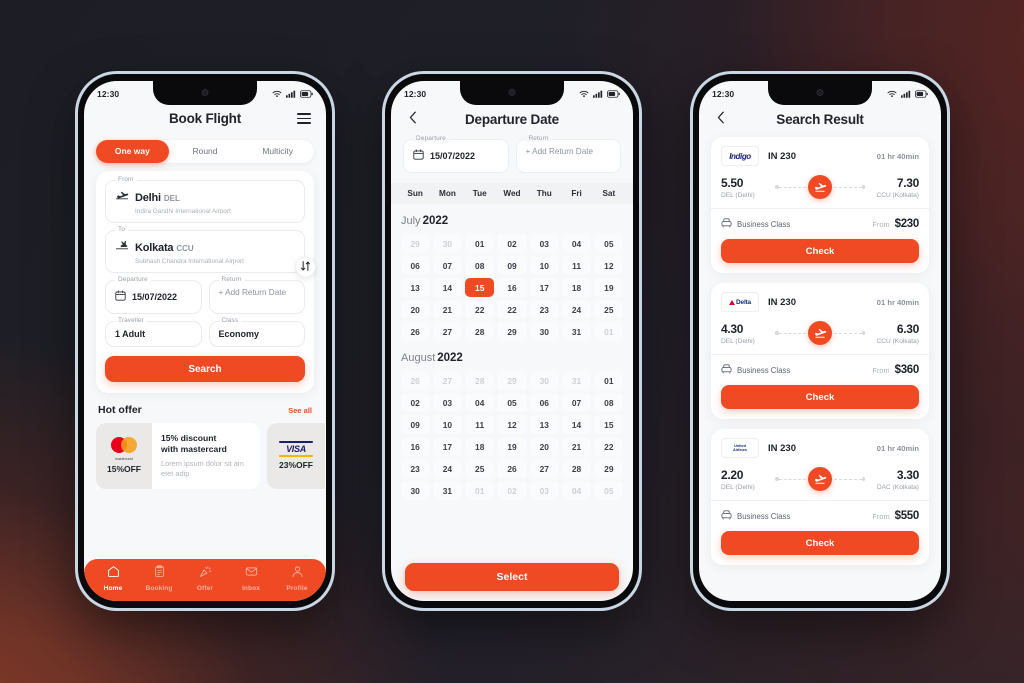 This screenshot has width=1024, height=683. I want to click on calendar-day: 24, so click(447, 468).